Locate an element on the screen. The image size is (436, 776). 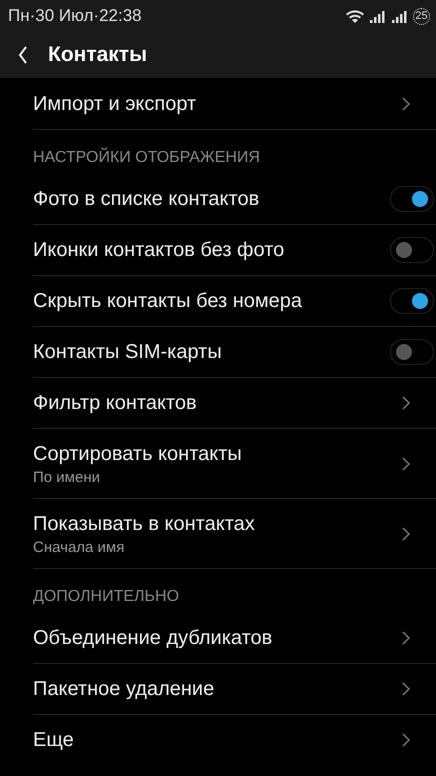
row-label: Фильтр контактов is located at coordinates (115, 403).